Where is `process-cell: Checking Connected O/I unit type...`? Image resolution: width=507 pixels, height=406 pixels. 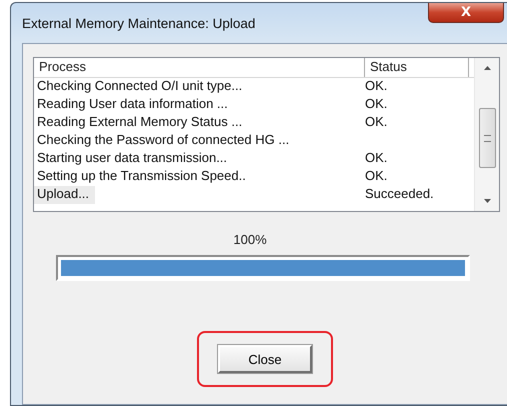 process-cell: Checking Connected O/I unit type... is located at coordinates (138, 87).